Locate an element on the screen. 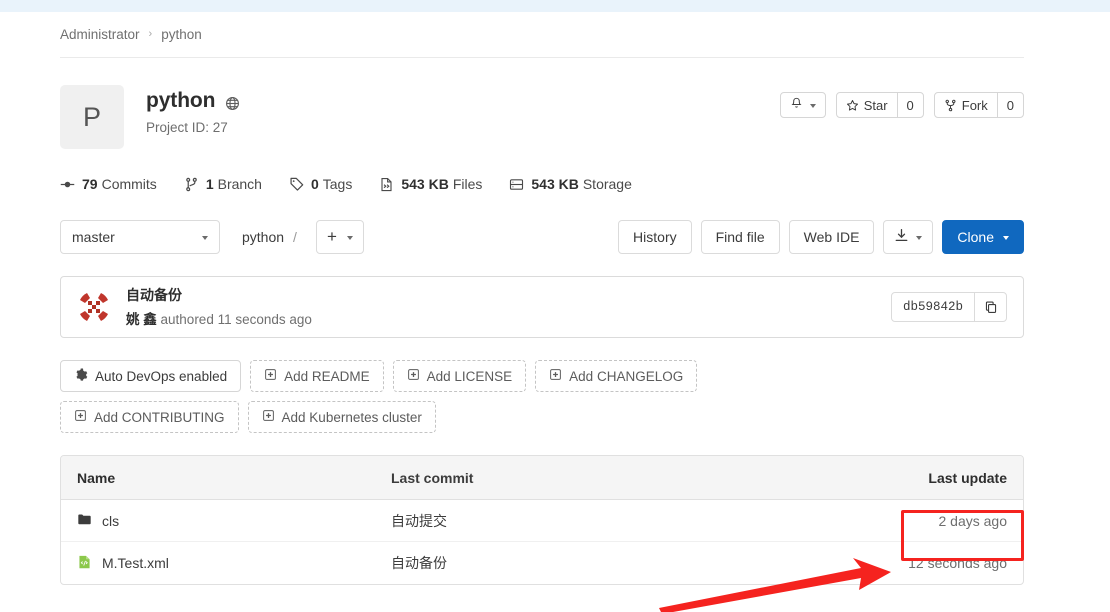  project-meta: python Project ID: 27 is located at coordinates (193, 110).